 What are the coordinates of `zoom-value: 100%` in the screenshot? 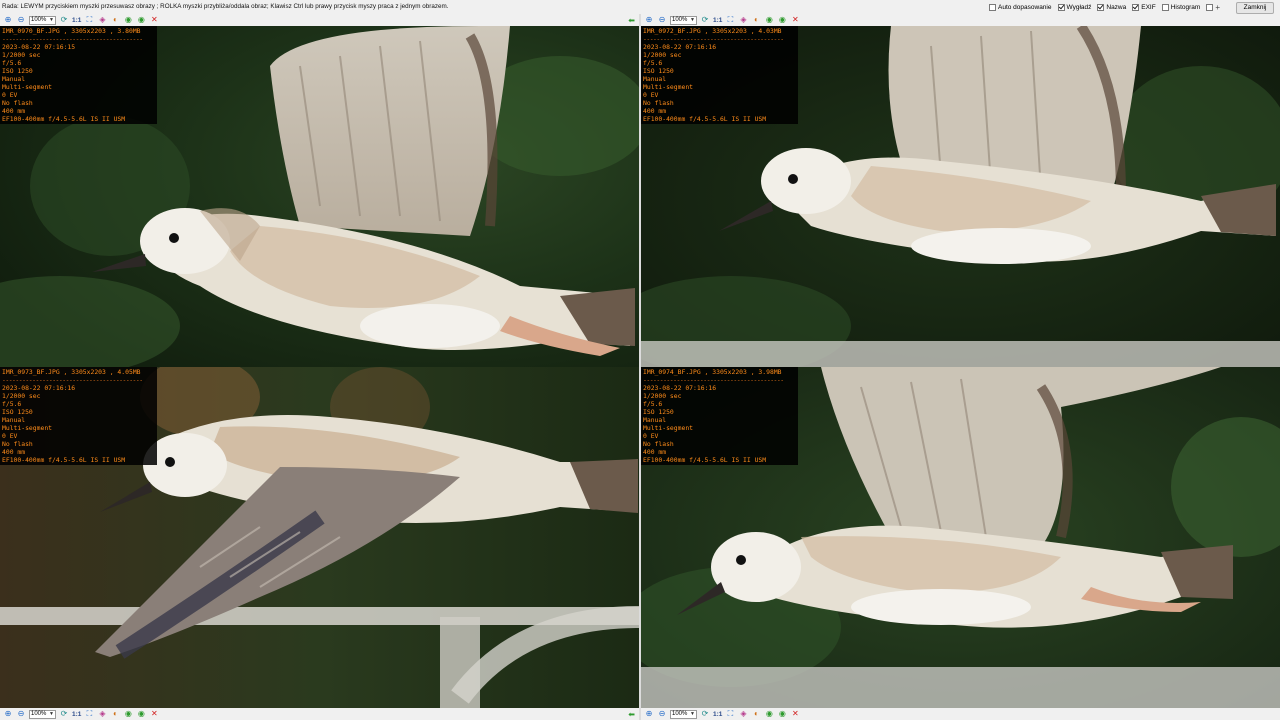 It's located at (680, 20).